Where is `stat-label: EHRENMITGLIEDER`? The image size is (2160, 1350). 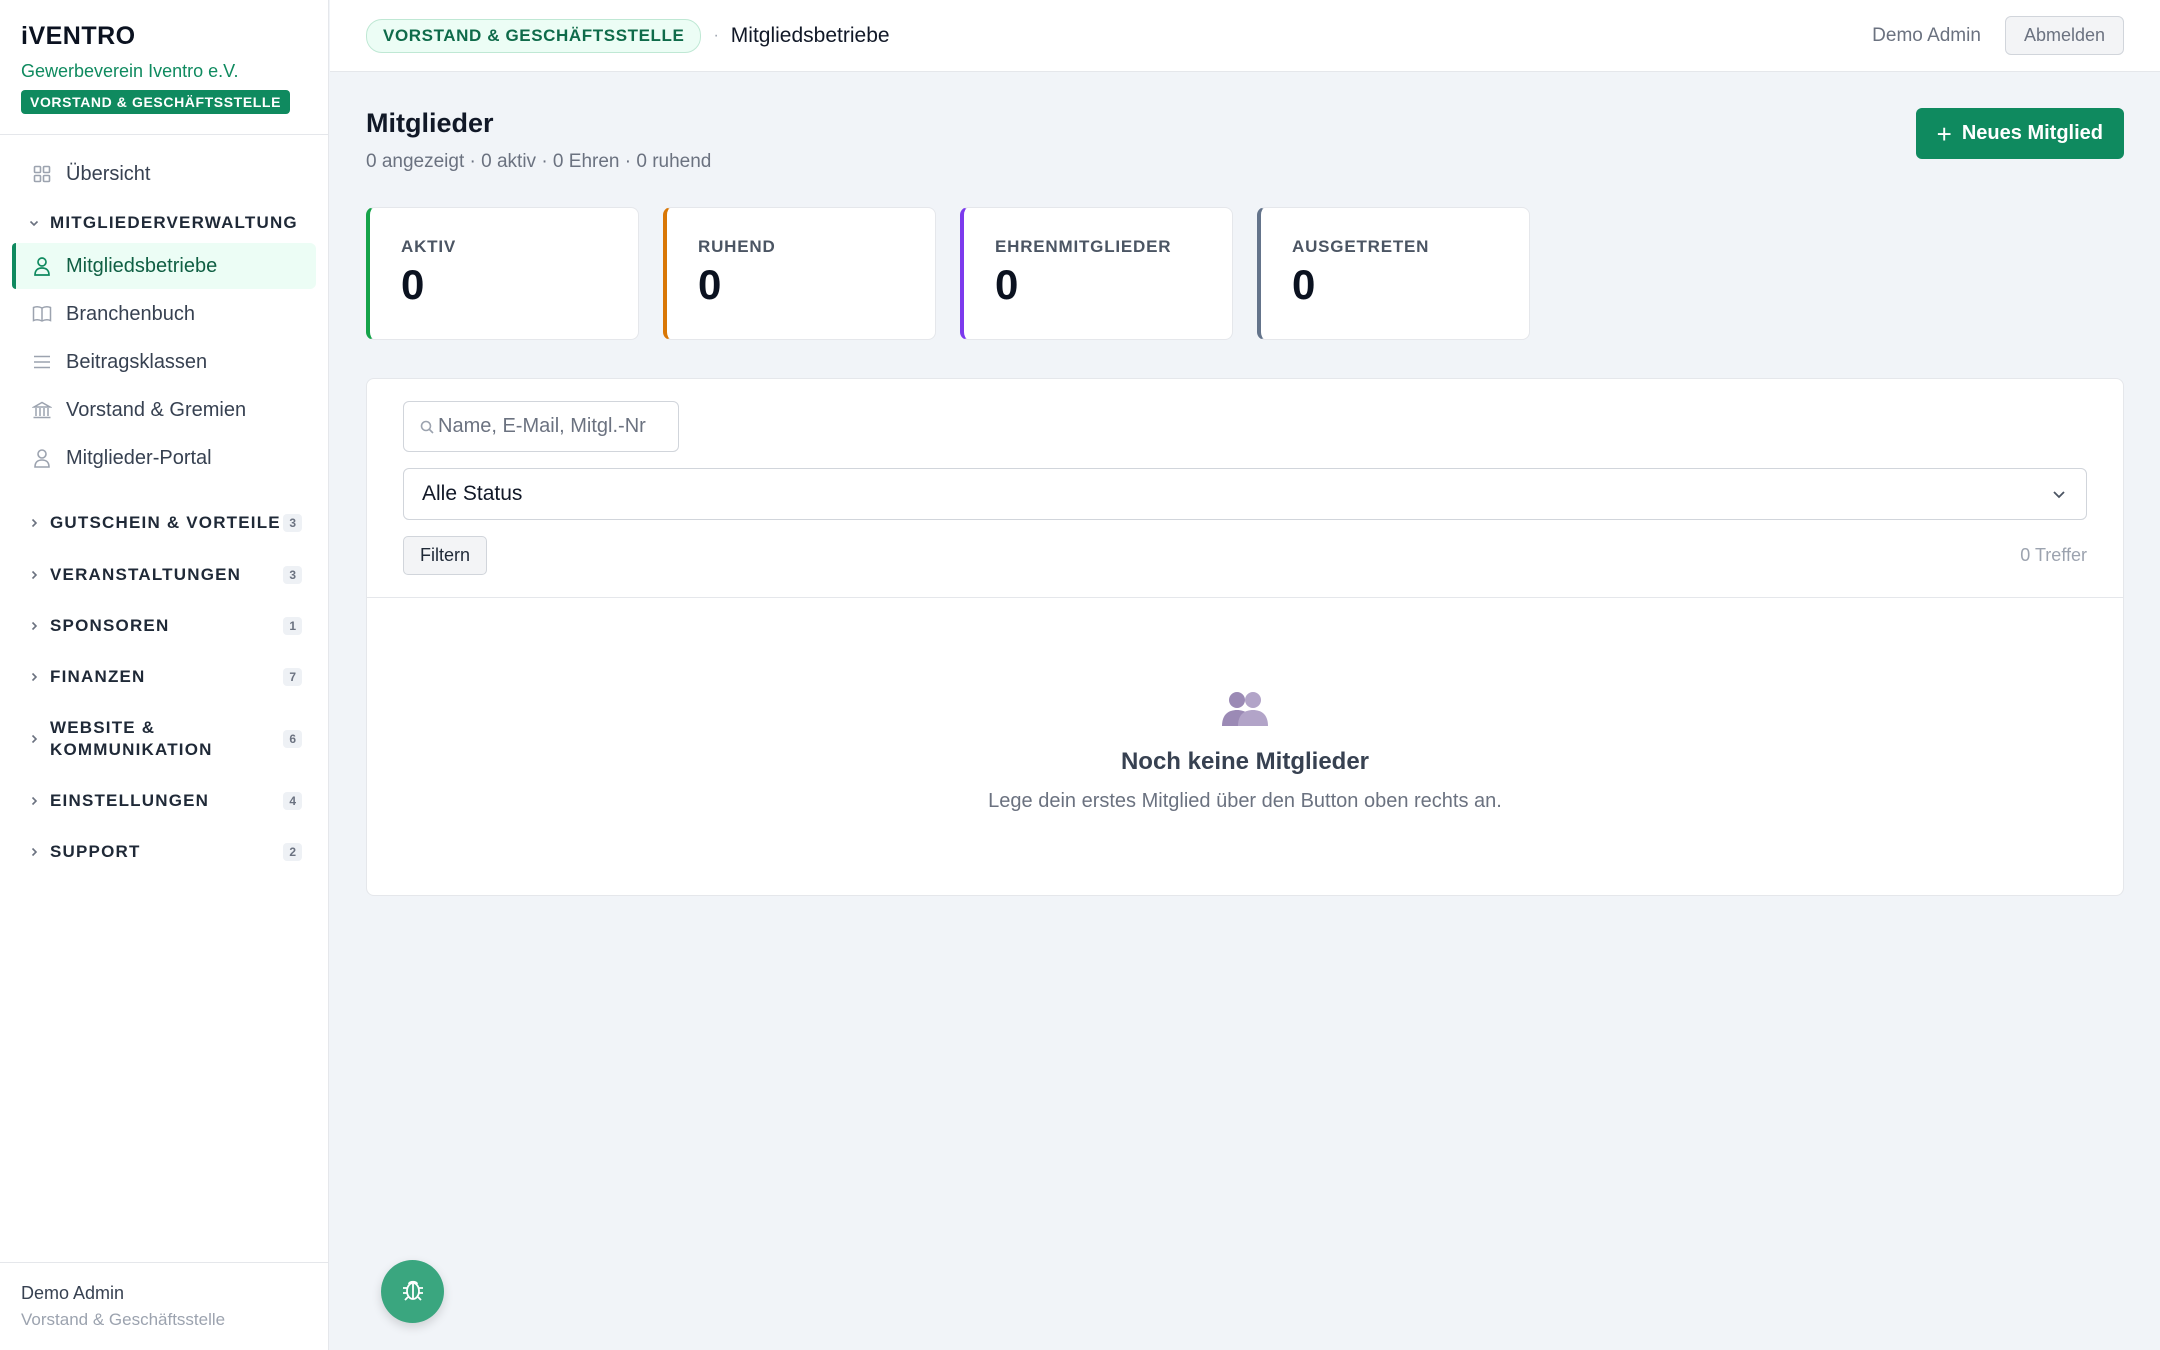 stat-label: EHRENMITGLIEDER is located at coordinates (1083, 246).